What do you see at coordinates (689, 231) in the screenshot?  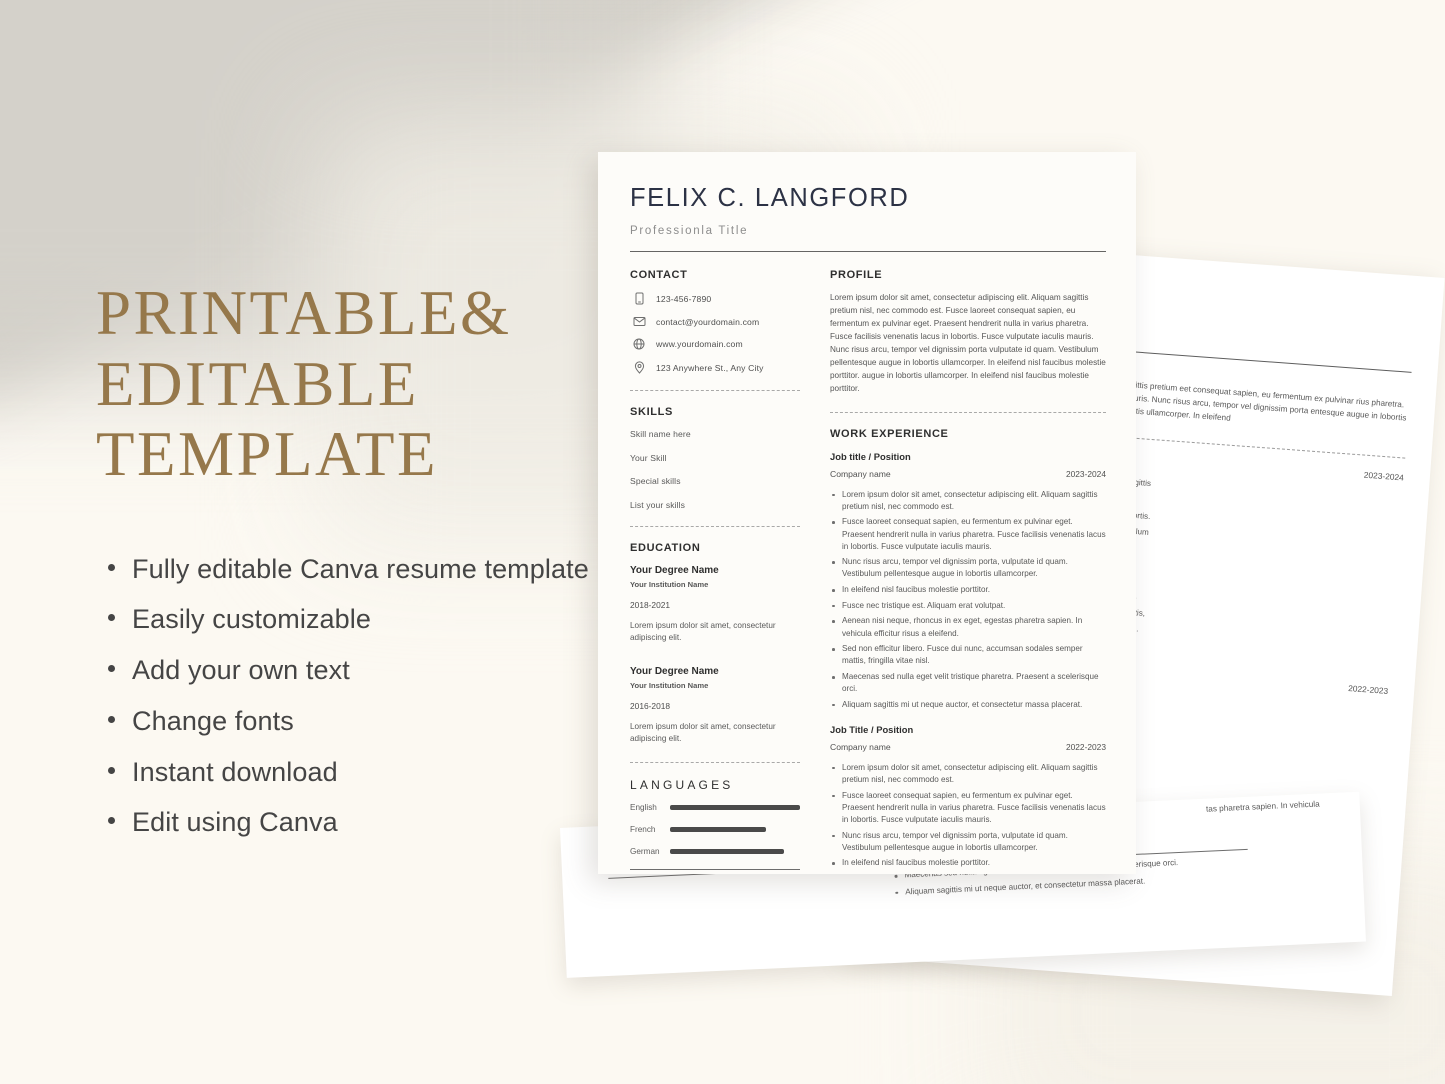 I see `resume-role: Professionla Title` at bounding box center [689, 231].